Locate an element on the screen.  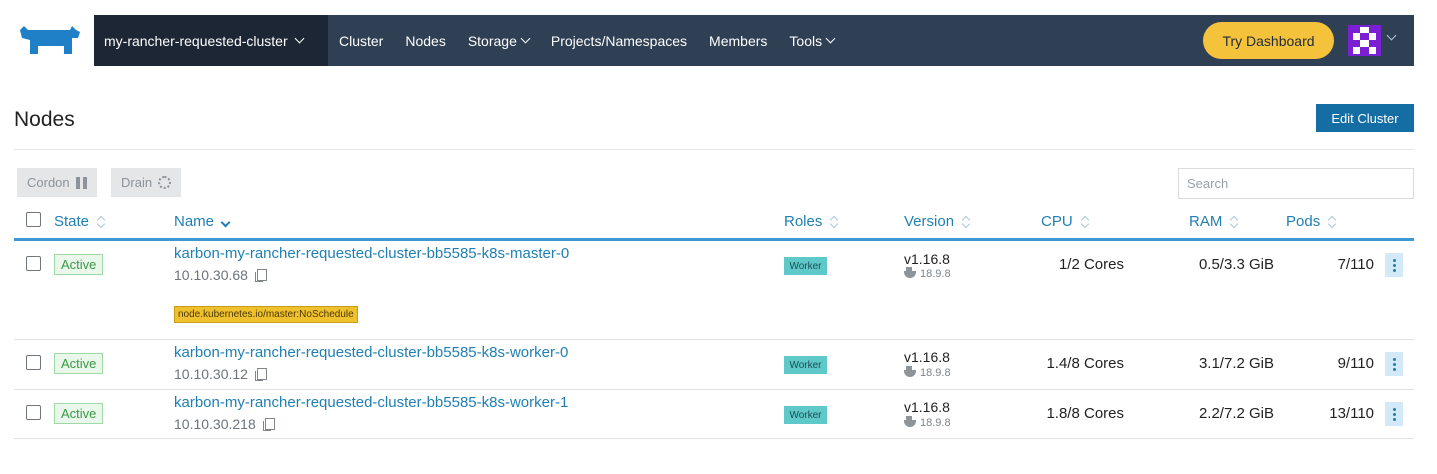
nav-item-tools: Tools is located at coordinates (811, 40).